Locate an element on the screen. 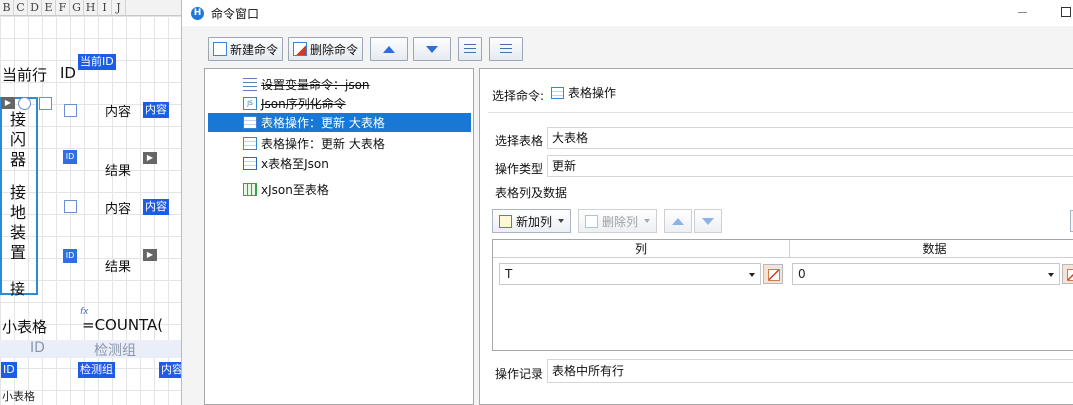  new-command-button: 新建命令 is located at coordinates (246, 49).